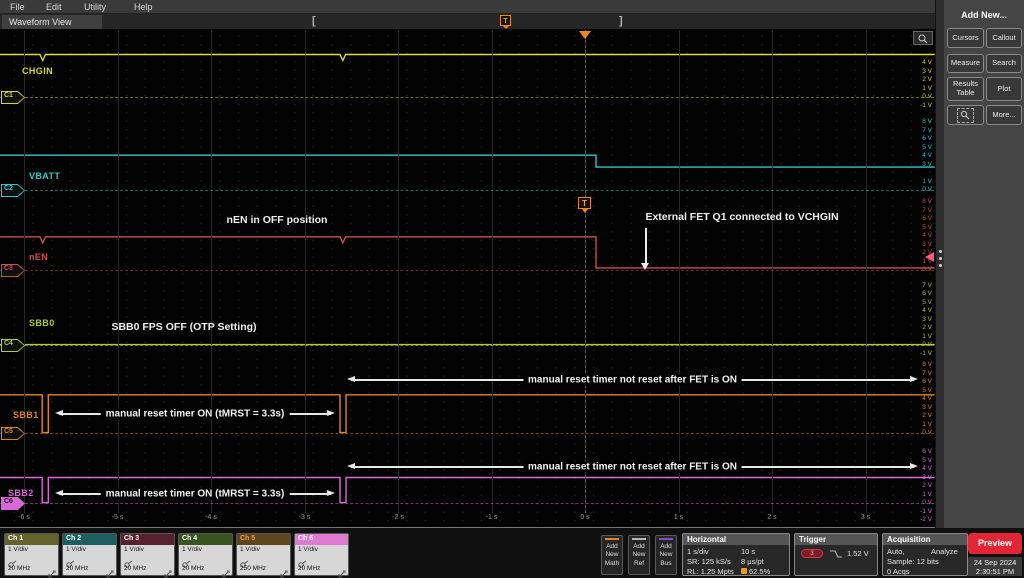 The image size is (1024, 578). I want to click on channel-card-4: Ch 41 V/div 20 MHz, so click(205, 555).